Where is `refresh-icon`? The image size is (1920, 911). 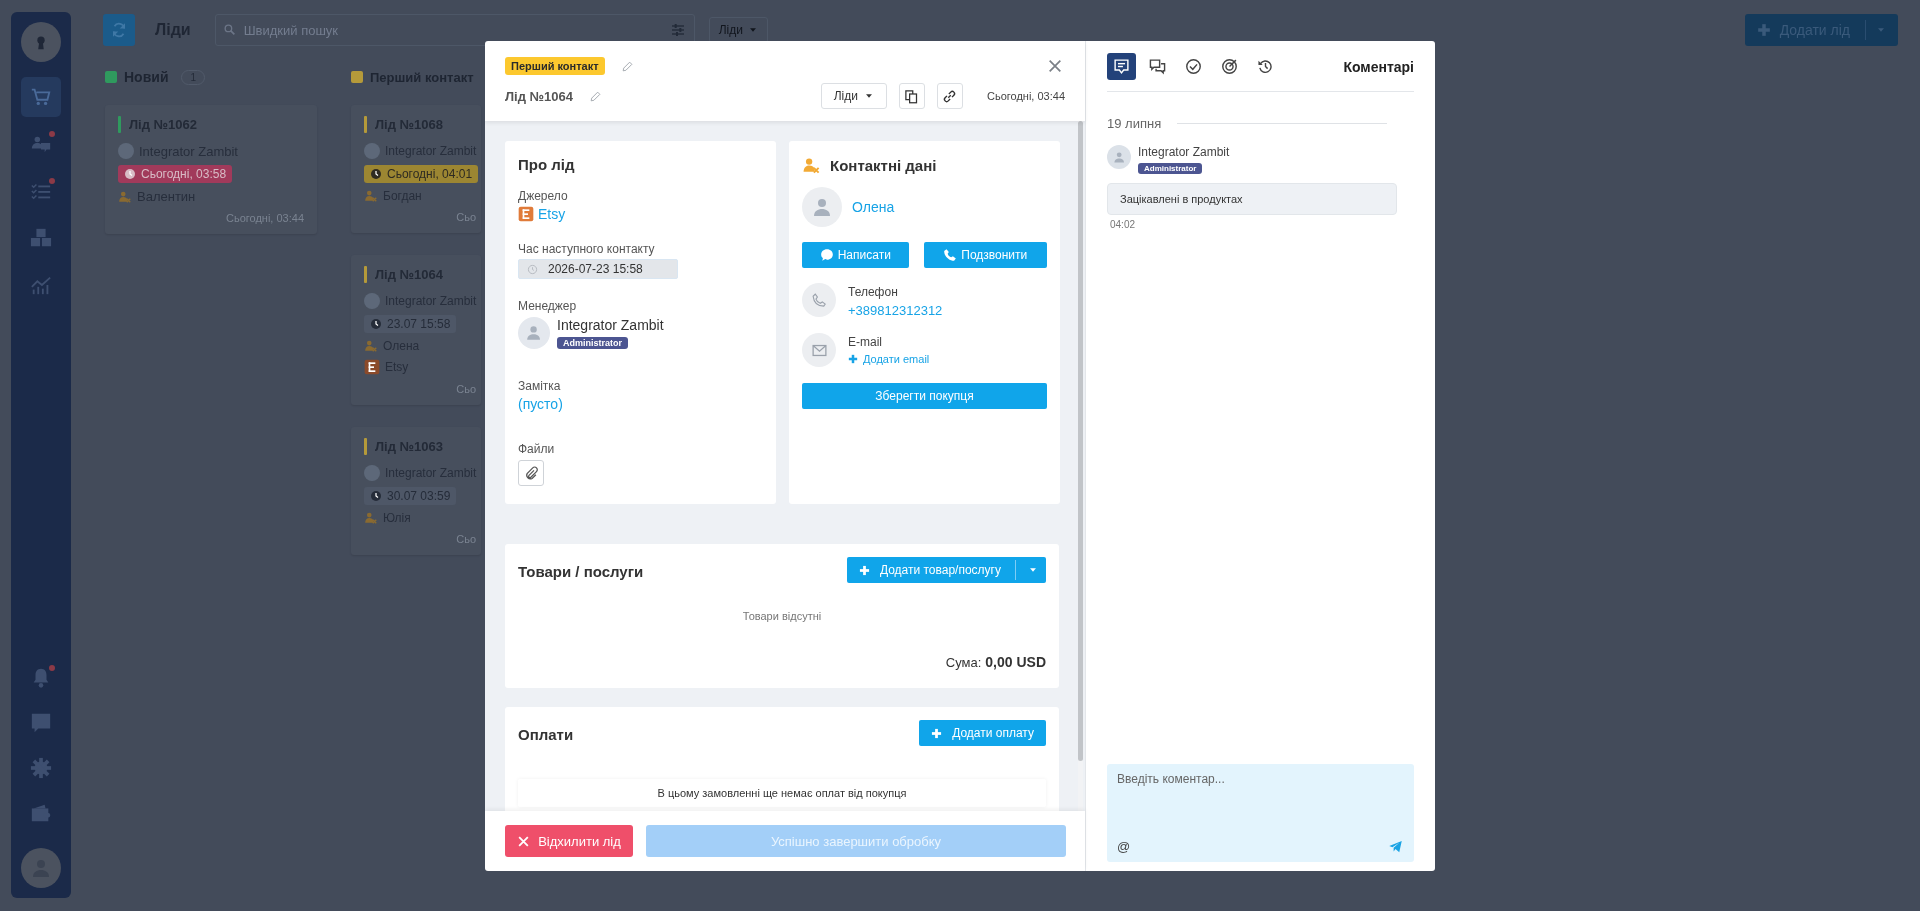
refresh-icon is located at coordinates (119, 30).